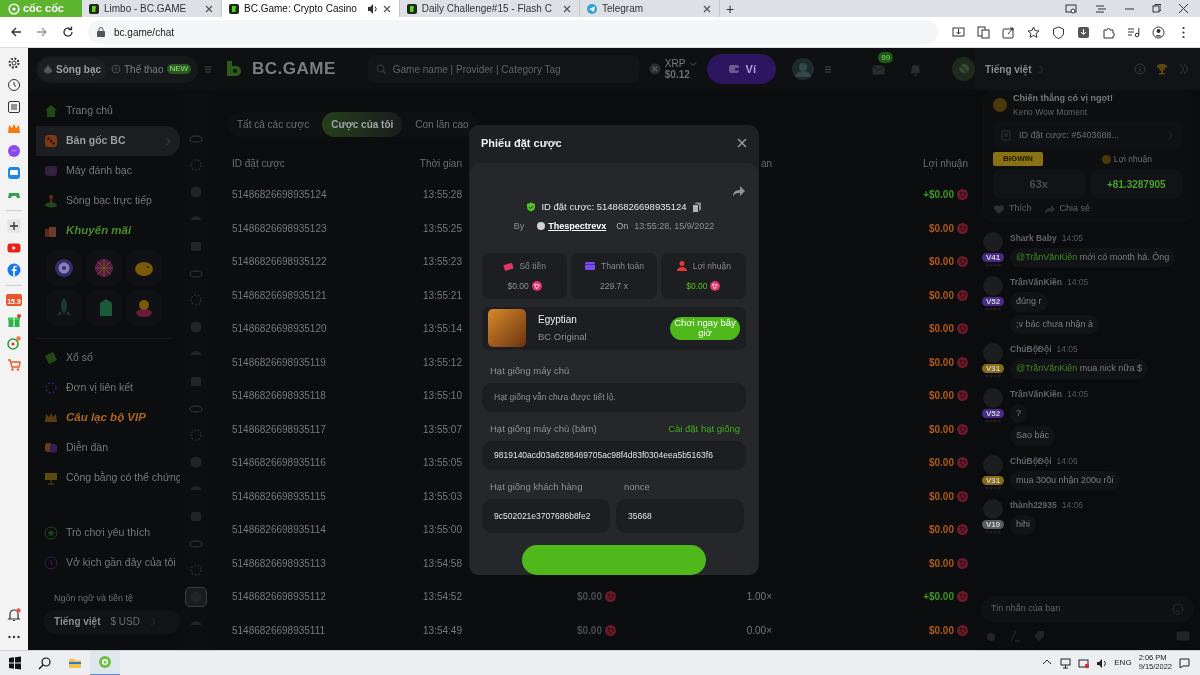  What do you see at coordinates (509, 266) in the screenshot?
I see `money-icon` at bounding box center [509, 266].